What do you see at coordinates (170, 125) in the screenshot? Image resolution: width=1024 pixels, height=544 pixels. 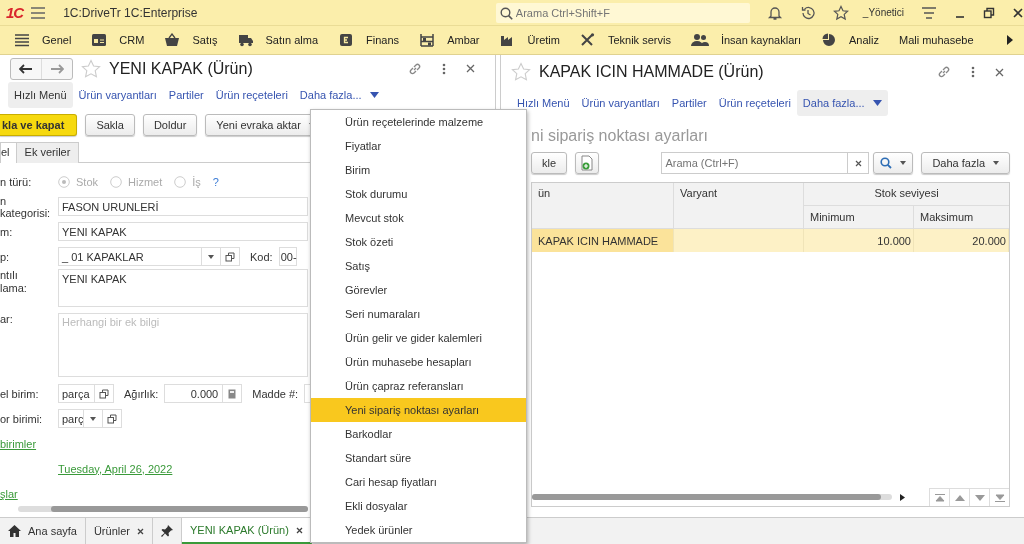 I see `form-button: Doldur` at bounding box center [170, 125].